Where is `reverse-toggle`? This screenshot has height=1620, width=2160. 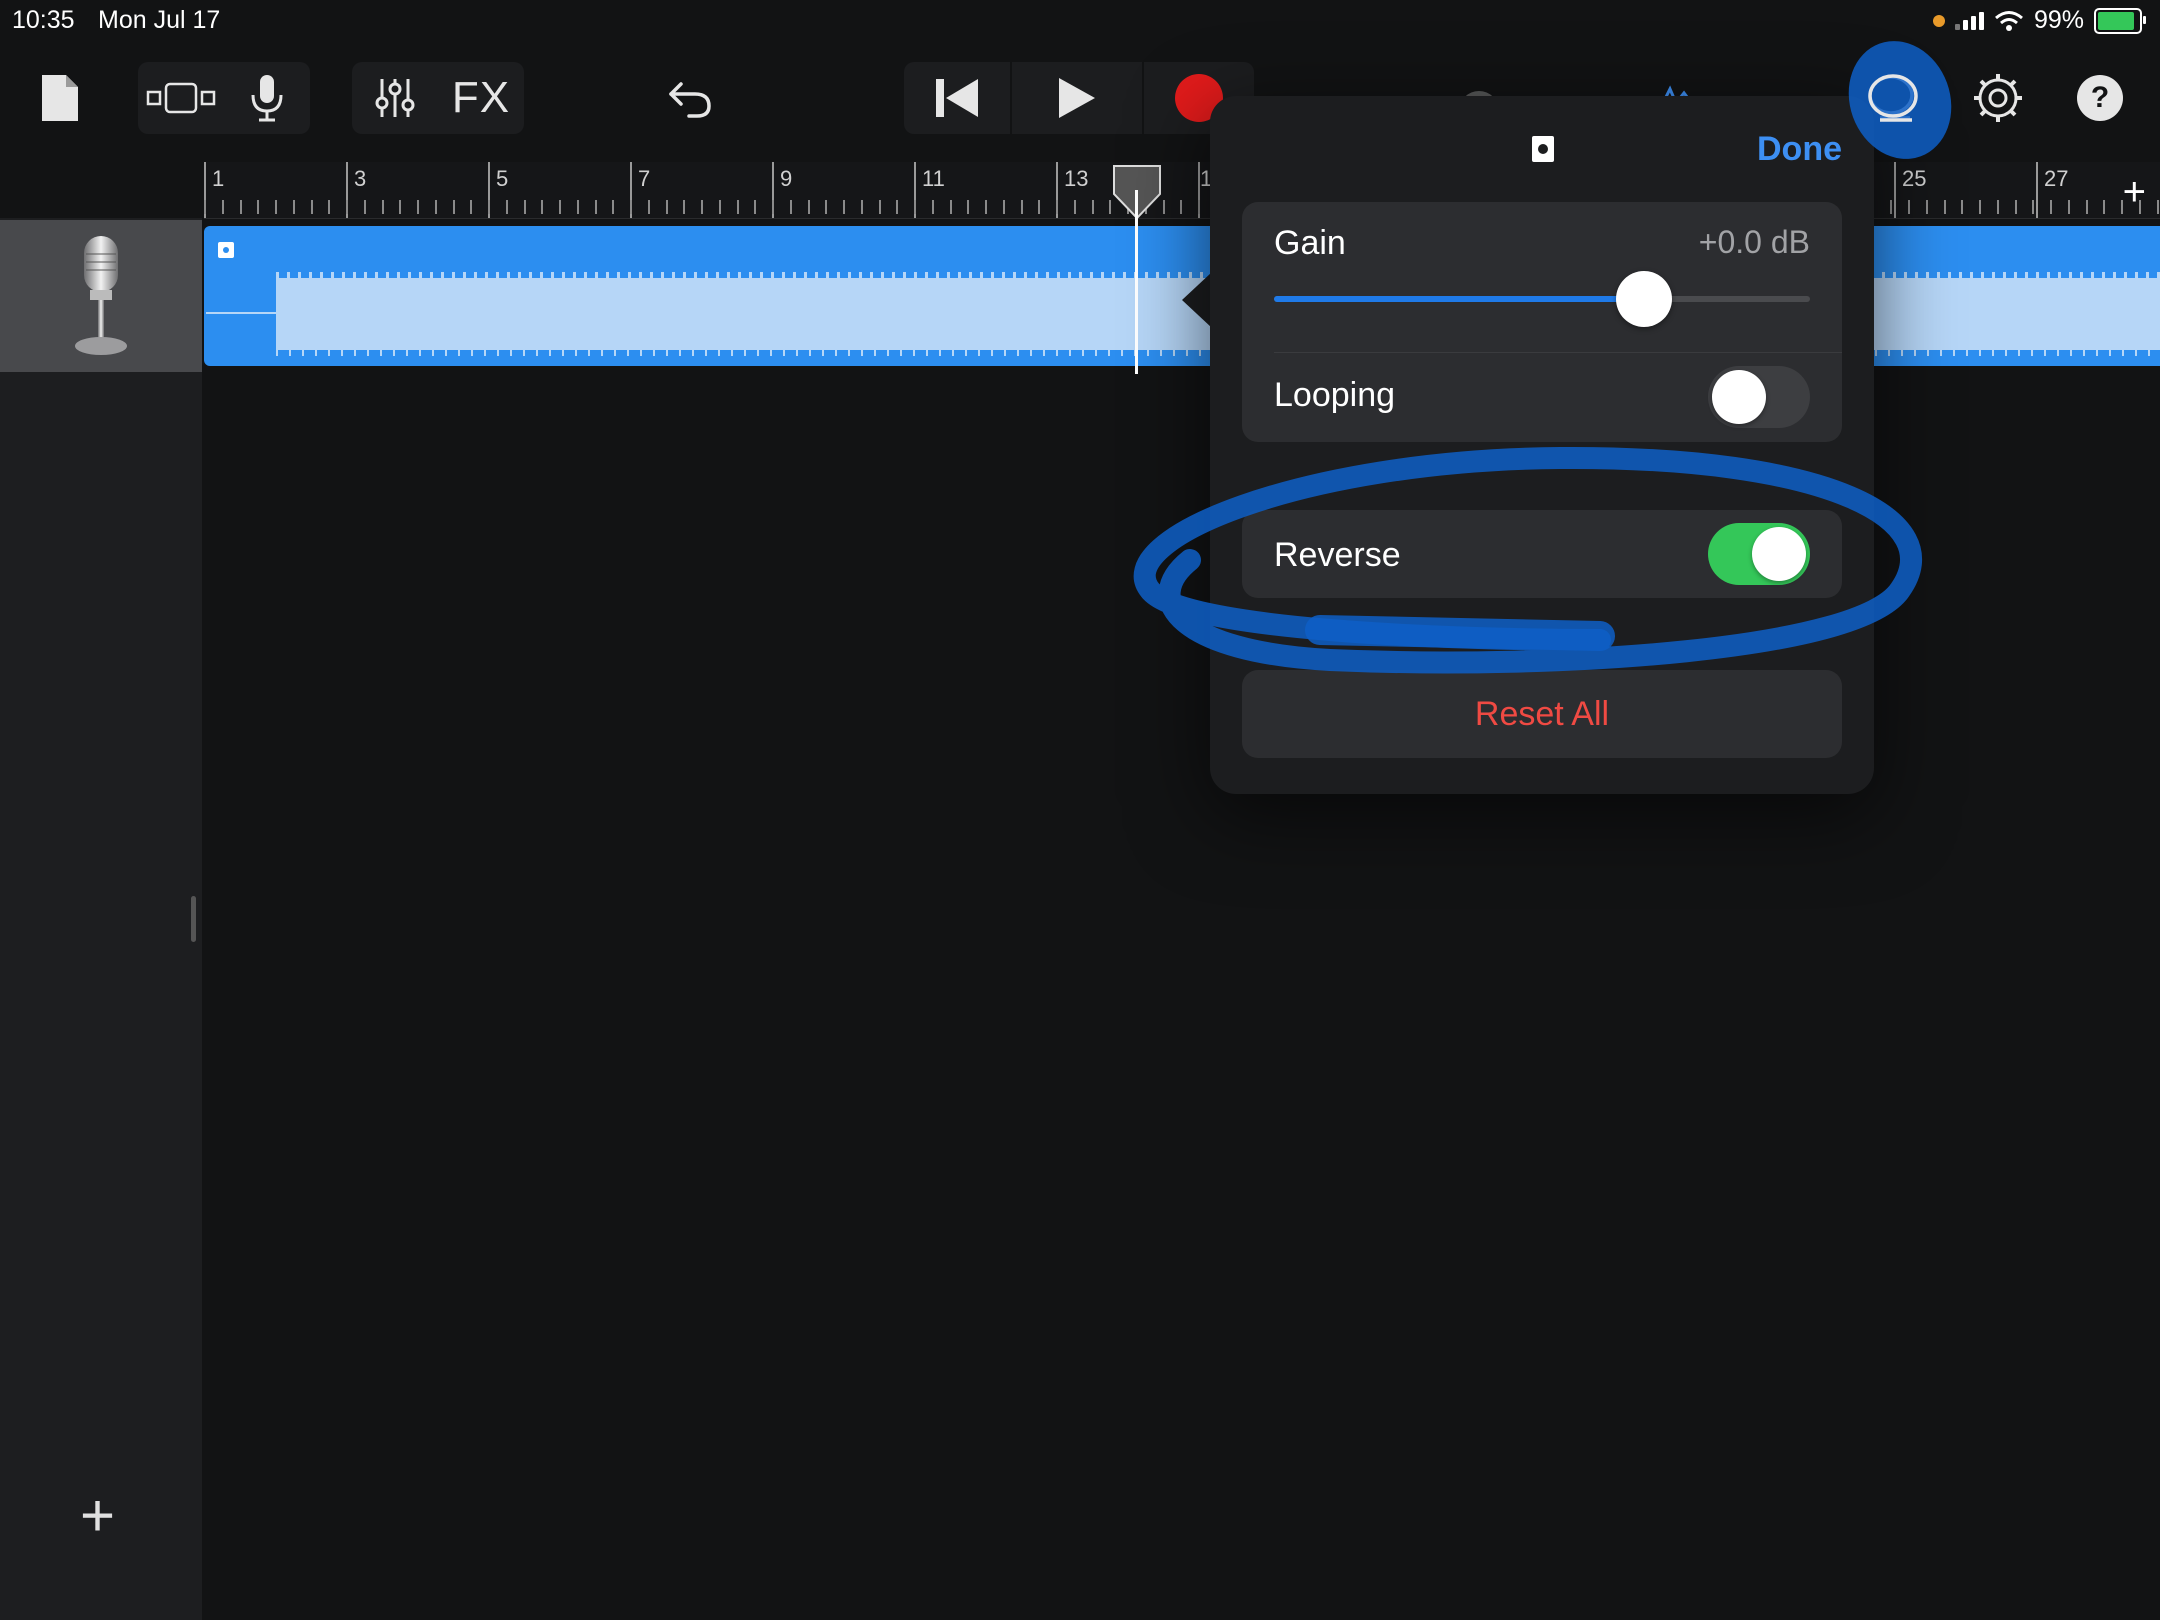
reverse-toggle is located at coordinates (1759, 554).